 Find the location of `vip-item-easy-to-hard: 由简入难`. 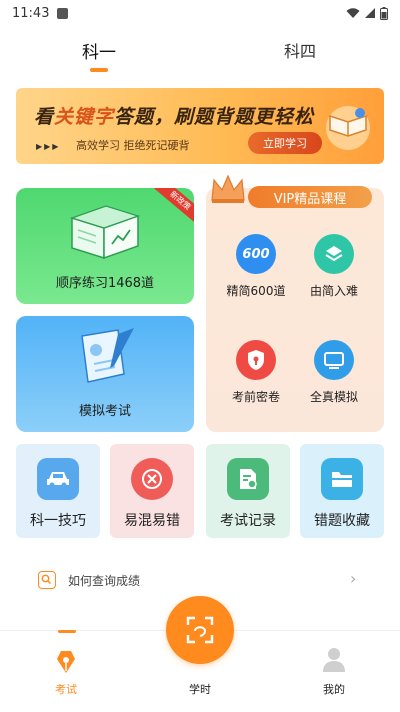

vip-item-easy-to-hard: 由简入难 is located at coordinates (334, 266).